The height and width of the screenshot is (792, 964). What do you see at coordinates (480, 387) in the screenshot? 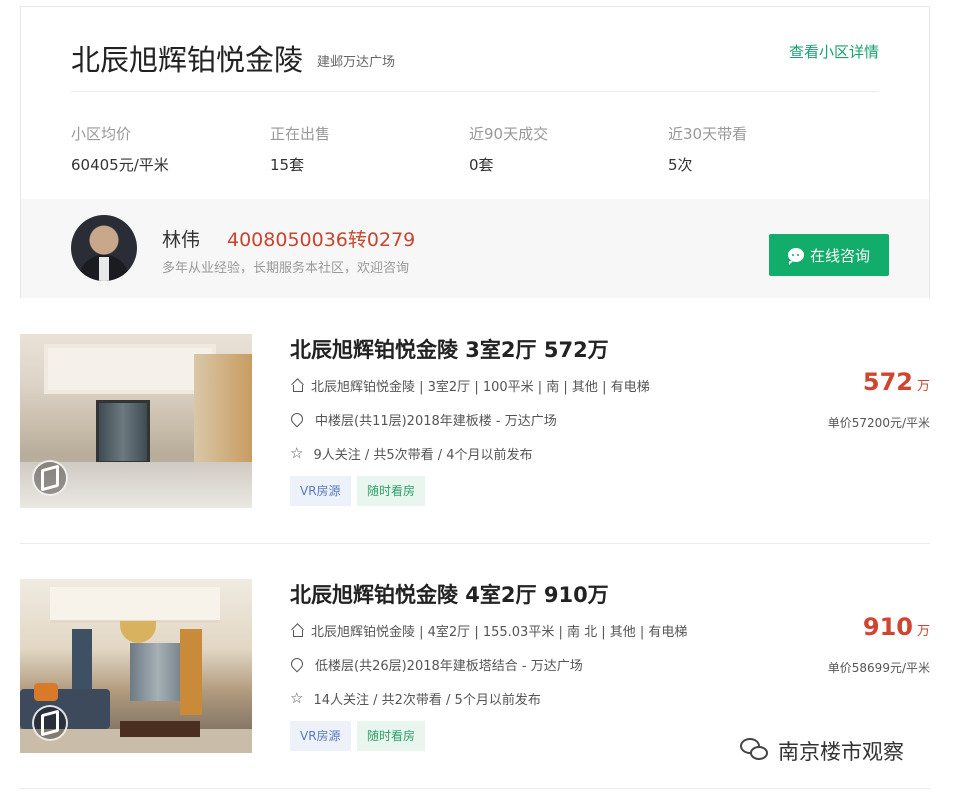
I see `house-info-text: 北辰旭辉铂悦金陵 | 3室2厅 | 100平米 | 南 | 其他 | 有电梯` at bounding box center [480, 387].